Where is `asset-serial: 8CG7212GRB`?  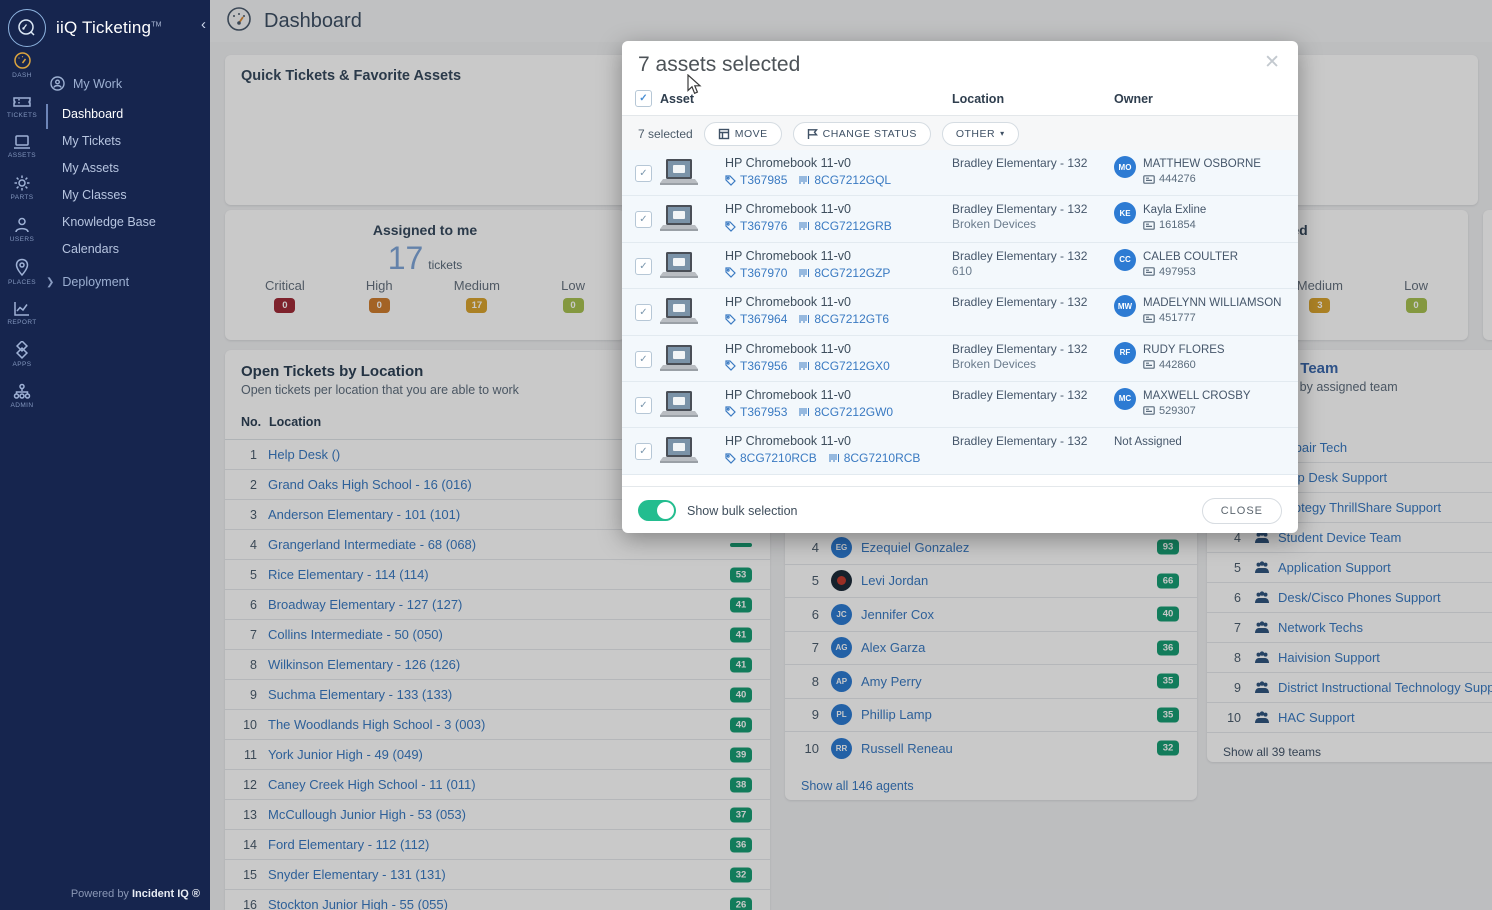
asset-serial: 8CG7212GRB is located at coordinates (852, 226).